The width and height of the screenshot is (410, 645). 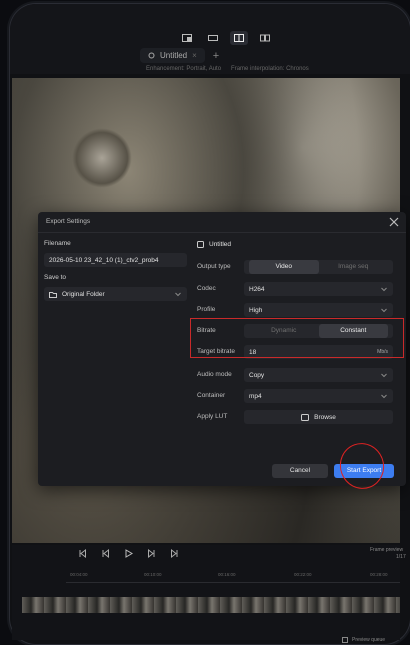 I want to click on output-type-video: Video, so click(x=284, y=267).